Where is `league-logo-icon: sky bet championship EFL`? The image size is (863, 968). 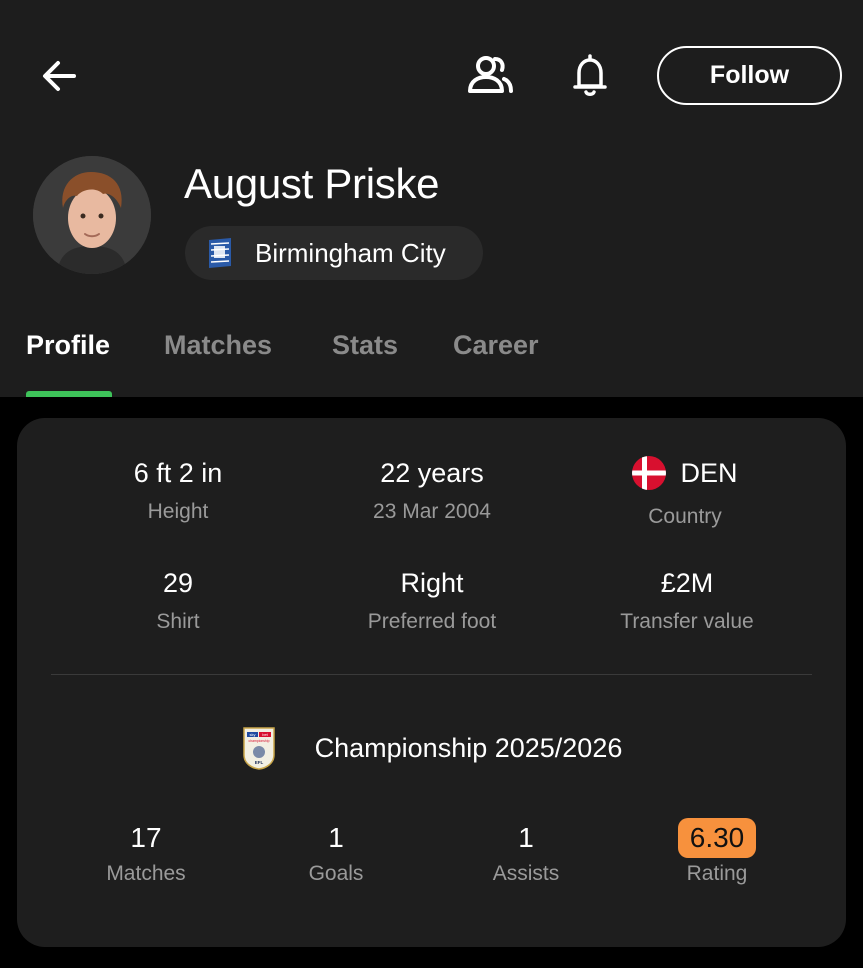
league-logo-icon: sky bet championship EFL is located at coordinates (258, 748).